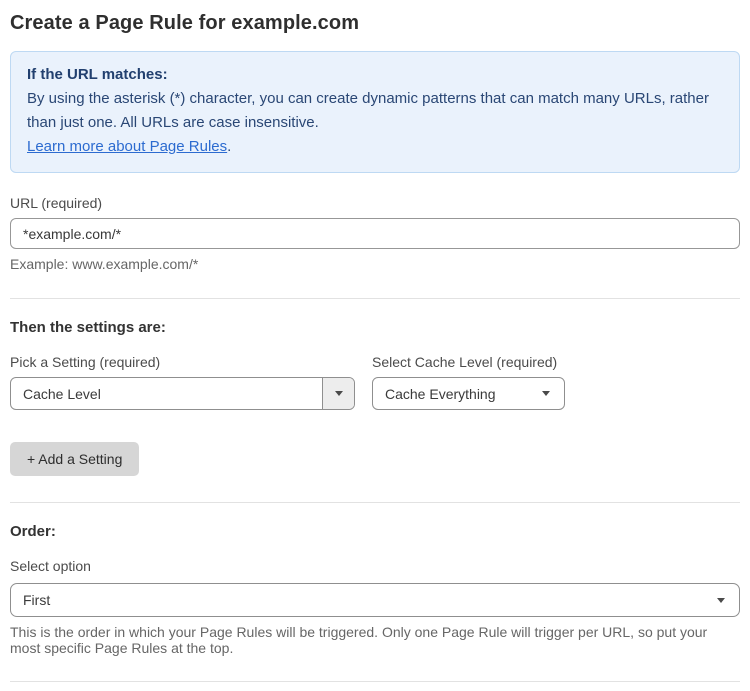  What do you see at coordinates (375, 600) in the screenshot?
I see `order-select: First` at bounding box center [375, 600].